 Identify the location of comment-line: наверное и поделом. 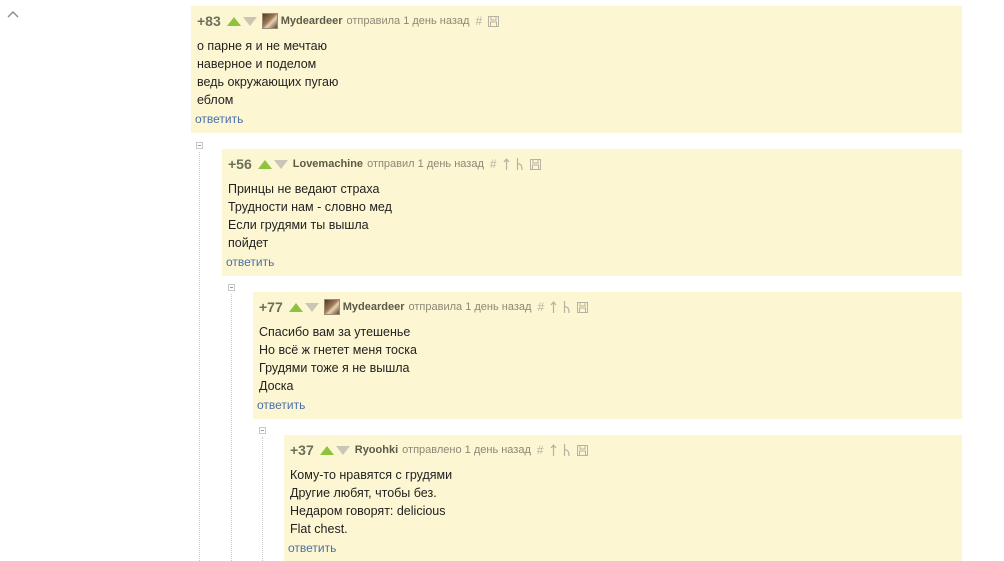
(257, 64).